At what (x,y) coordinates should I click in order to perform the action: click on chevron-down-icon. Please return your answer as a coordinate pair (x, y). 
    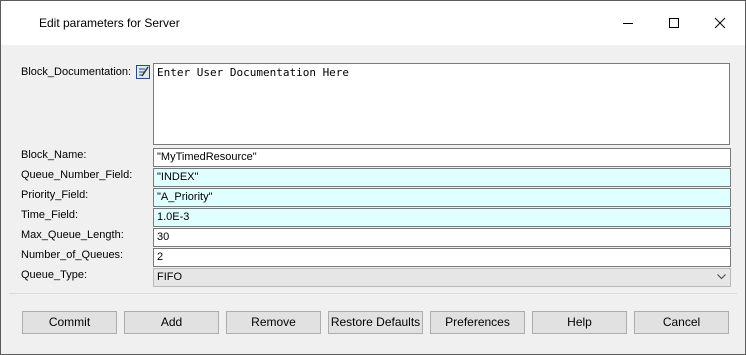
    Looking at the image, I should click on (721, 277).